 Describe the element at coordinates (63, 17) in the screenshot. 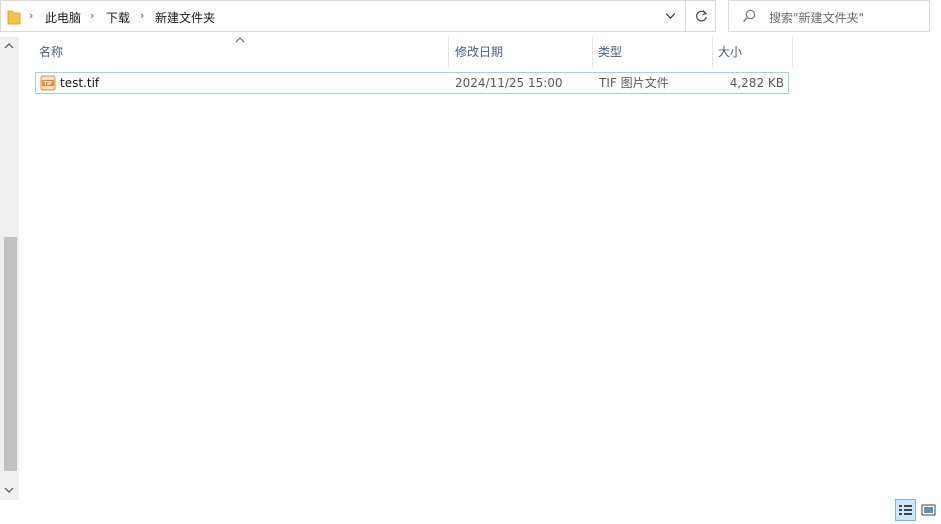

I see `breadcrumb-this-pc: 此电脑` at that location.